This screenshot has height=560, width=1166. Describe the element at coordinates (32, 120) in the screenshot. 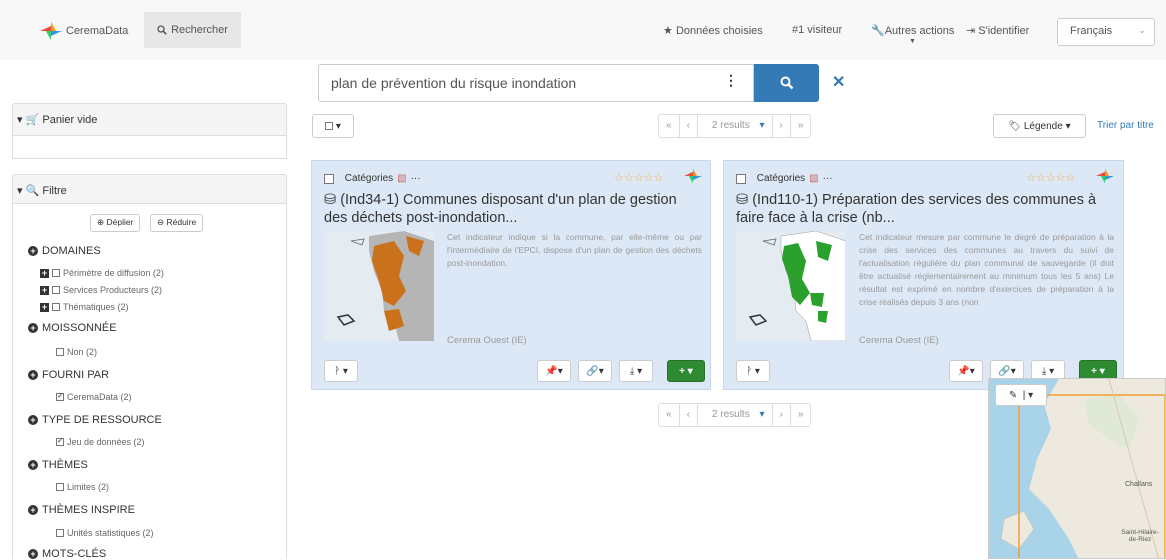

I see `cart-icon: 🛒` at that location.